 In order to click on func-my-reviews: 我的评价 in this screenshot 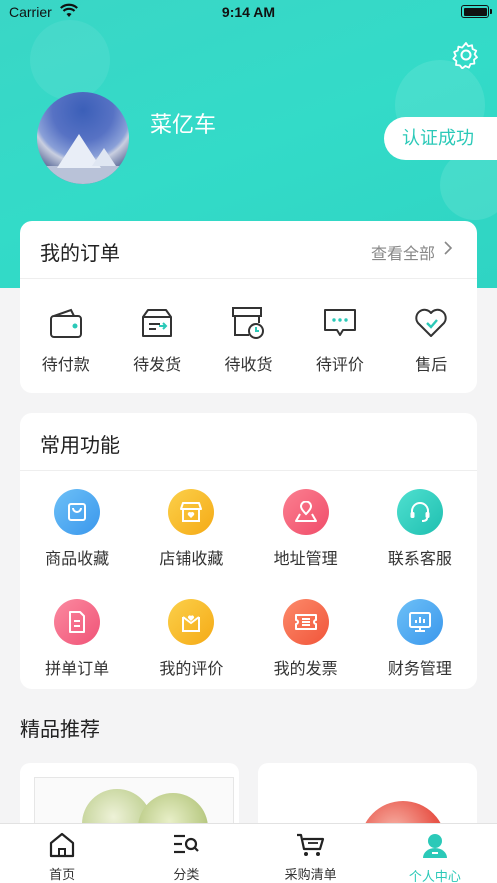, I will do `click(191, 654)`.